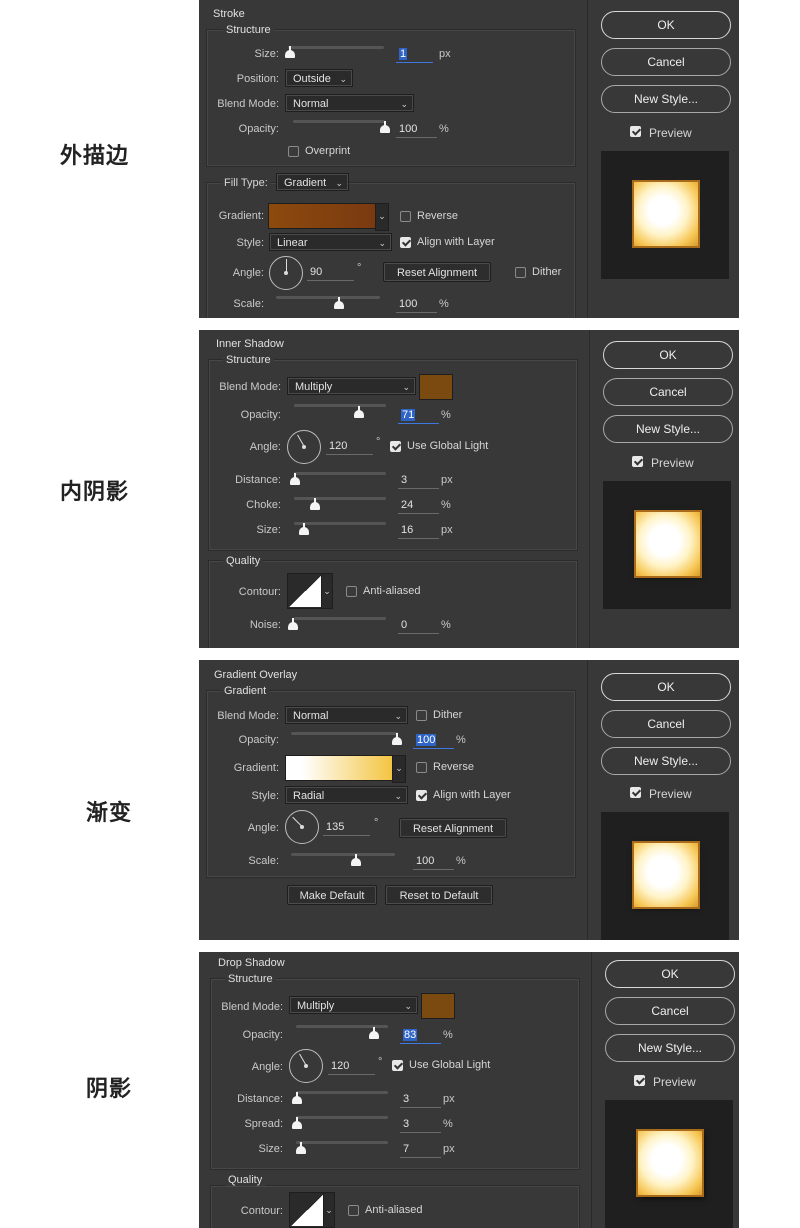 Image resolution: width=800 pixels, height=1228 pixels. Describe the element at coordinates (420, 1035) in the screenshot. I see `opacity-field: 83` at that location.